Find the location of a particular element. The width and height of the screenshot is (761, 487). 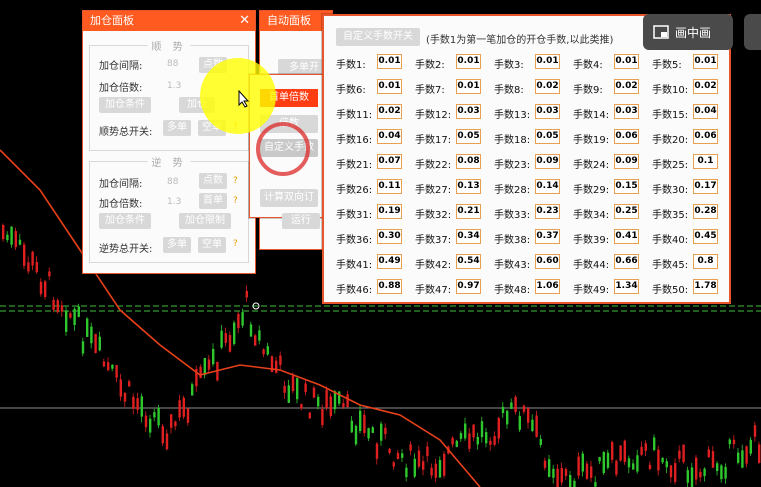

custom-lots-toggle-button: 自定义手数开关 is located at coordinates (378, 37).